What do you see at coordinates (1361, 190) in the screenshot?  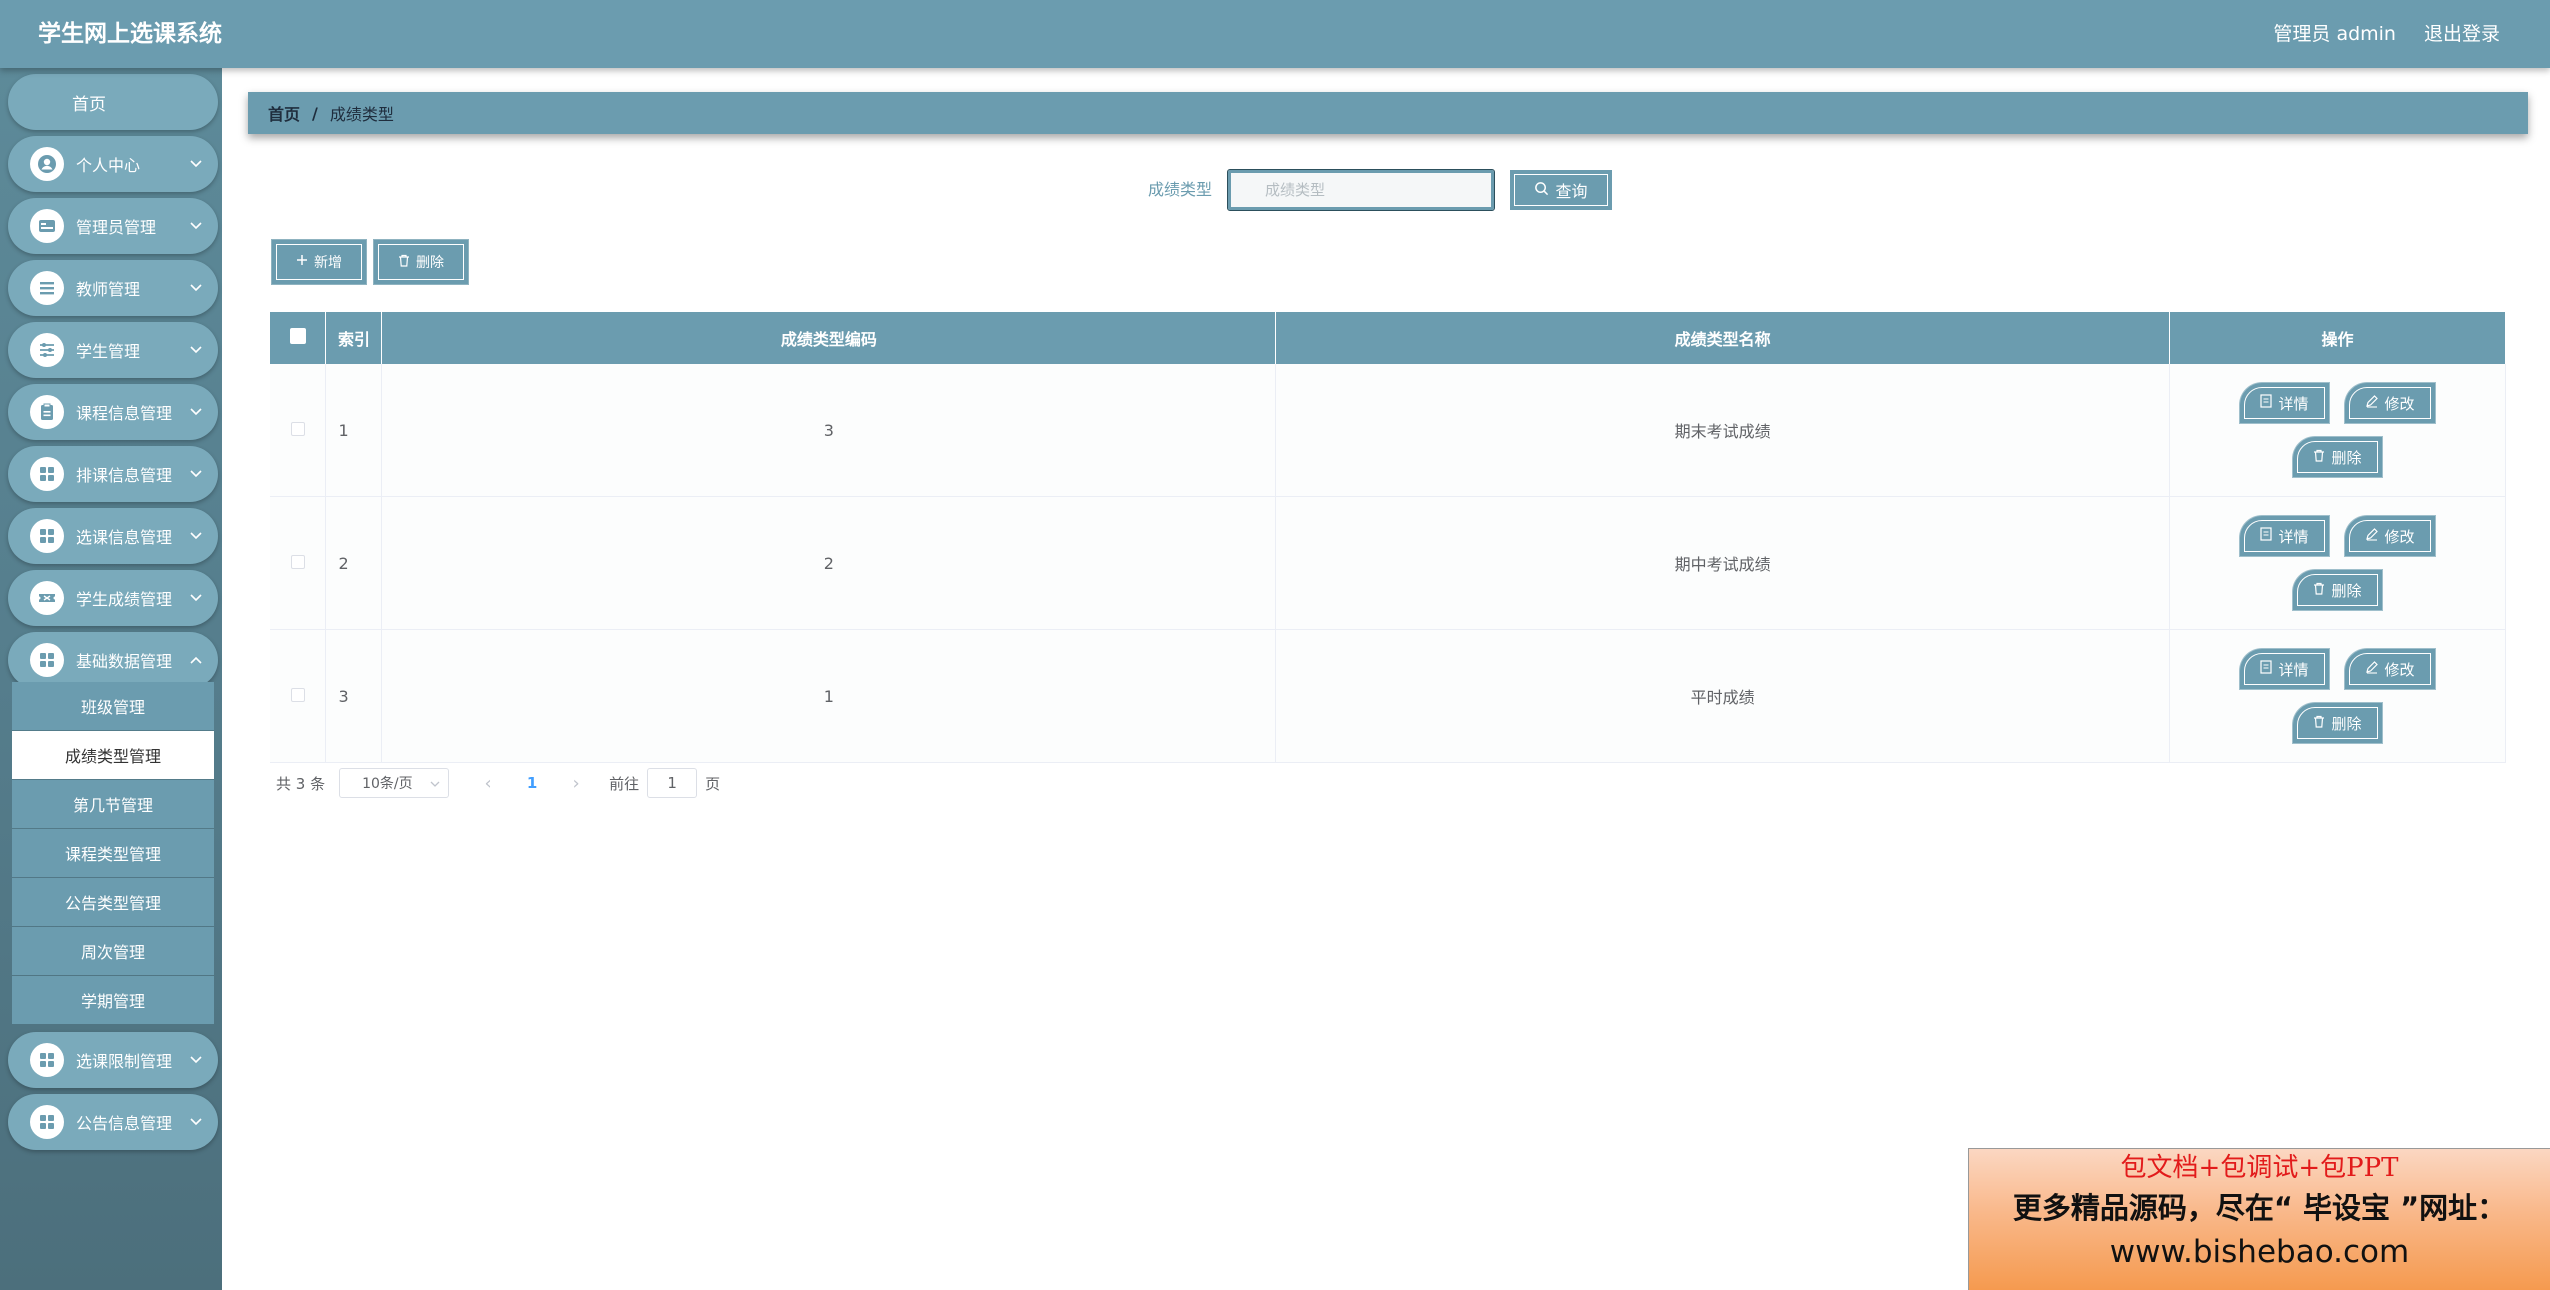 I see `grade-type-search-input` at bounding box center [1361, 190].